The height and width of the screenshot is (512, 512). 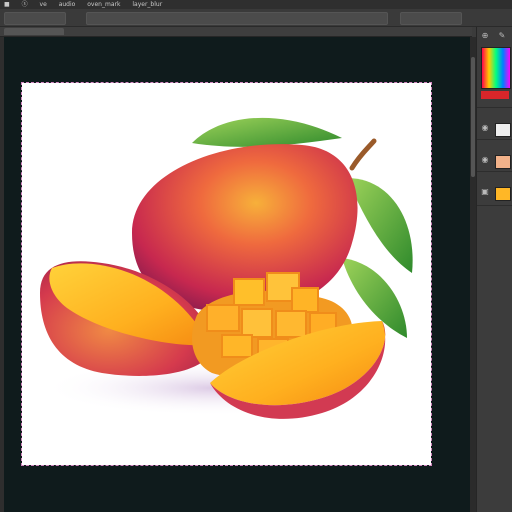 I want to click on color-picker-swatch, so click(x=496, y=68).